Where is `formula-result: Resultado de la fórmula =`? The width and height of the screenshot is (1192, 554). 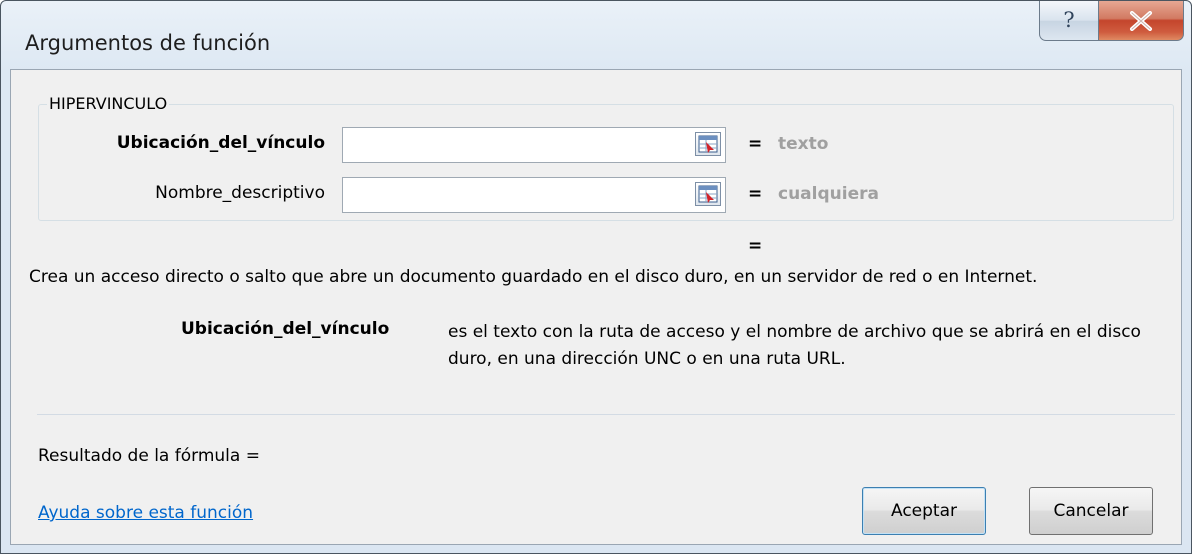 formula-result: Resultado de la fórmula = is located at coordinates (149, 456).